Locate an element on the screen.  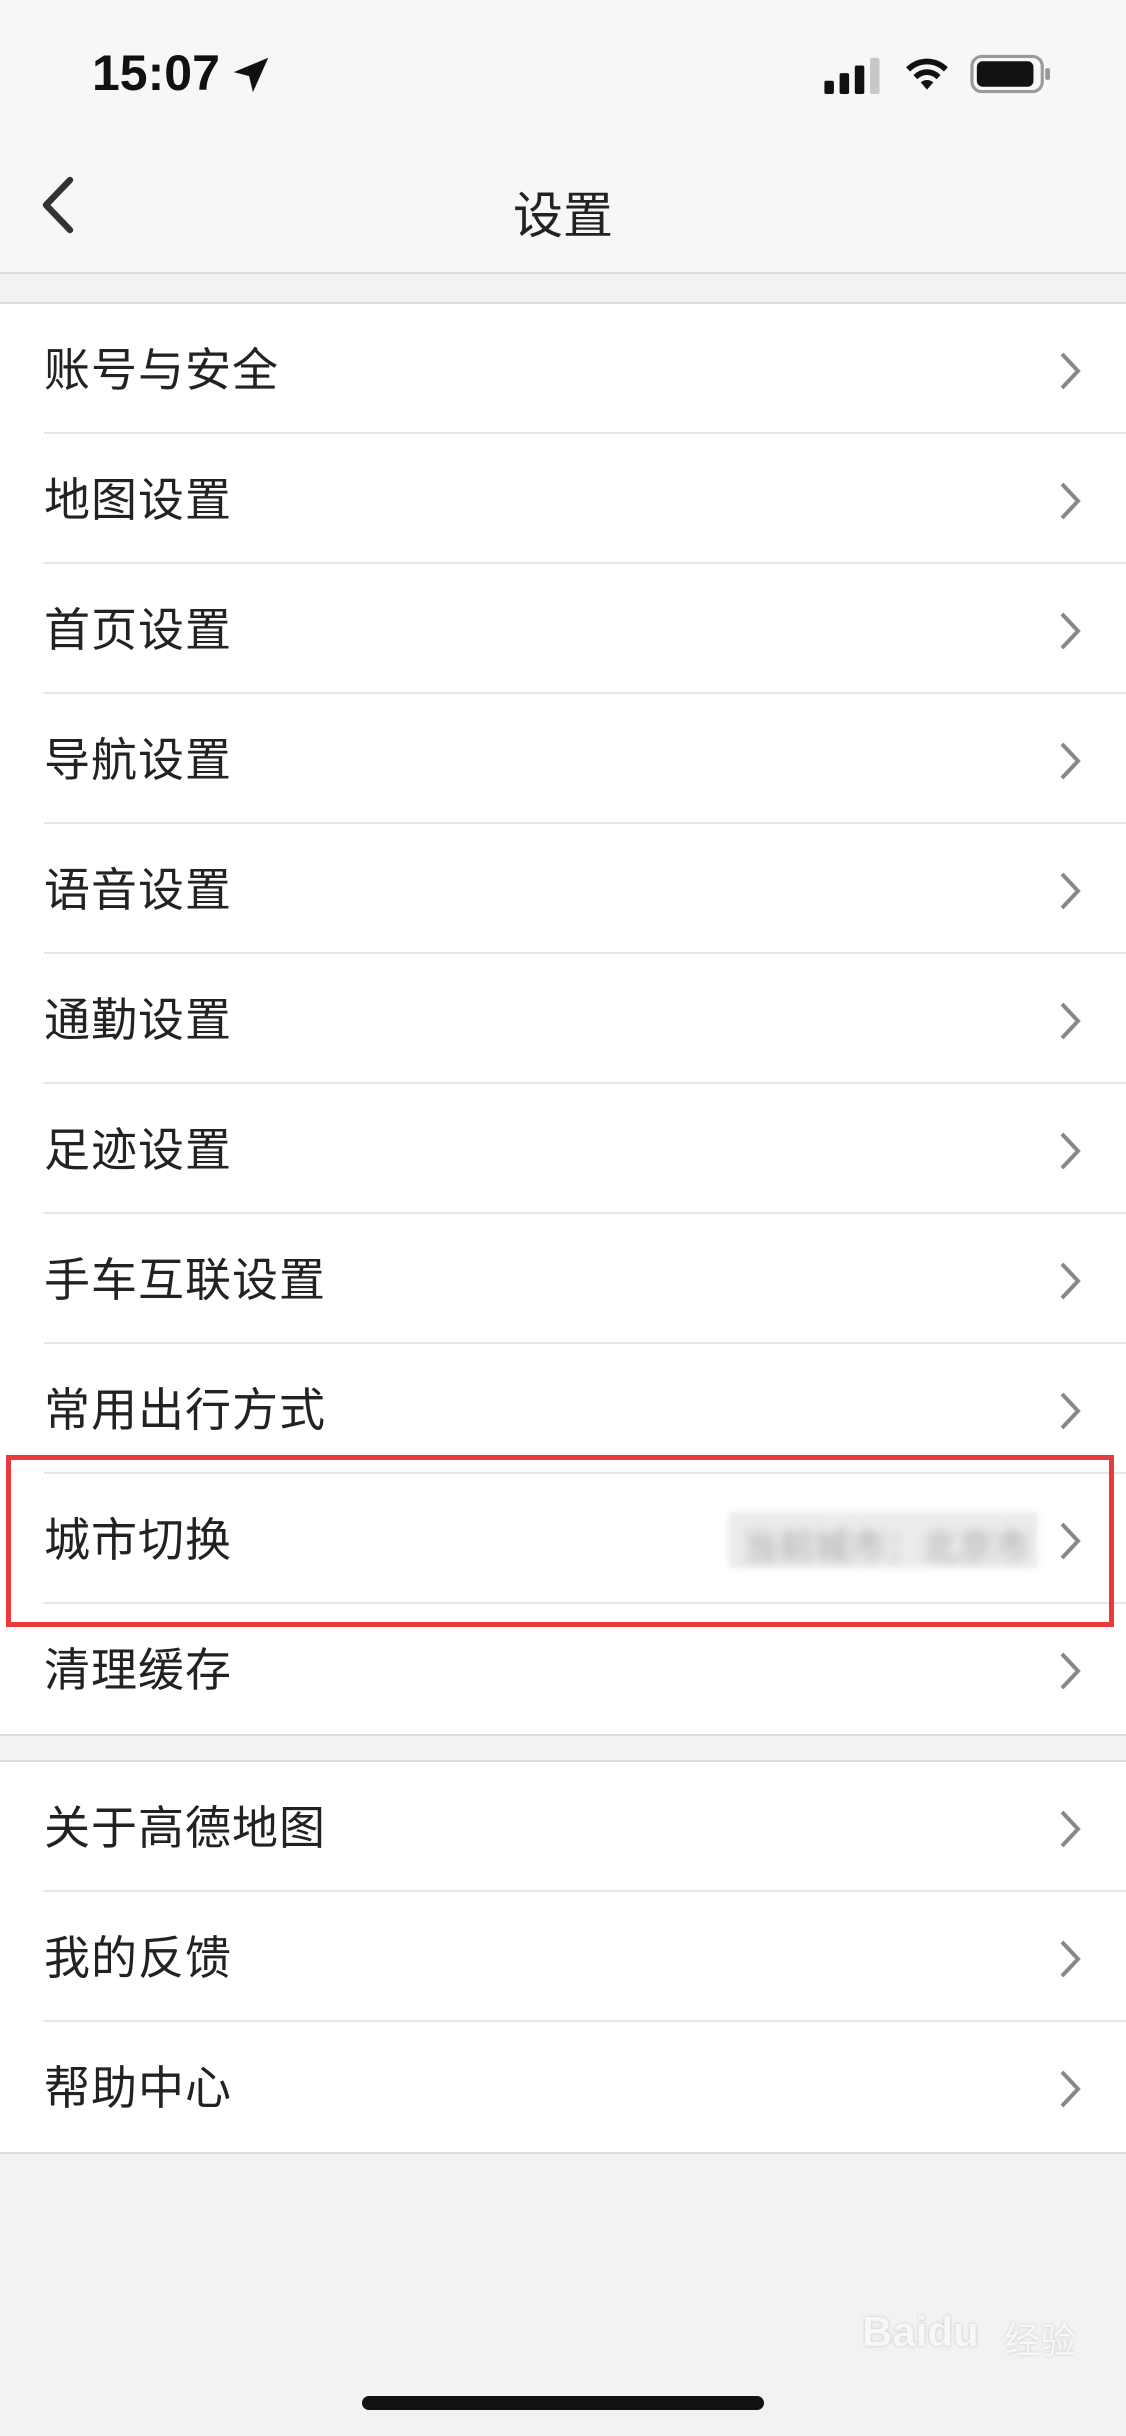
settings-row-map: 地图设置 is located at coordinates (563, 499).